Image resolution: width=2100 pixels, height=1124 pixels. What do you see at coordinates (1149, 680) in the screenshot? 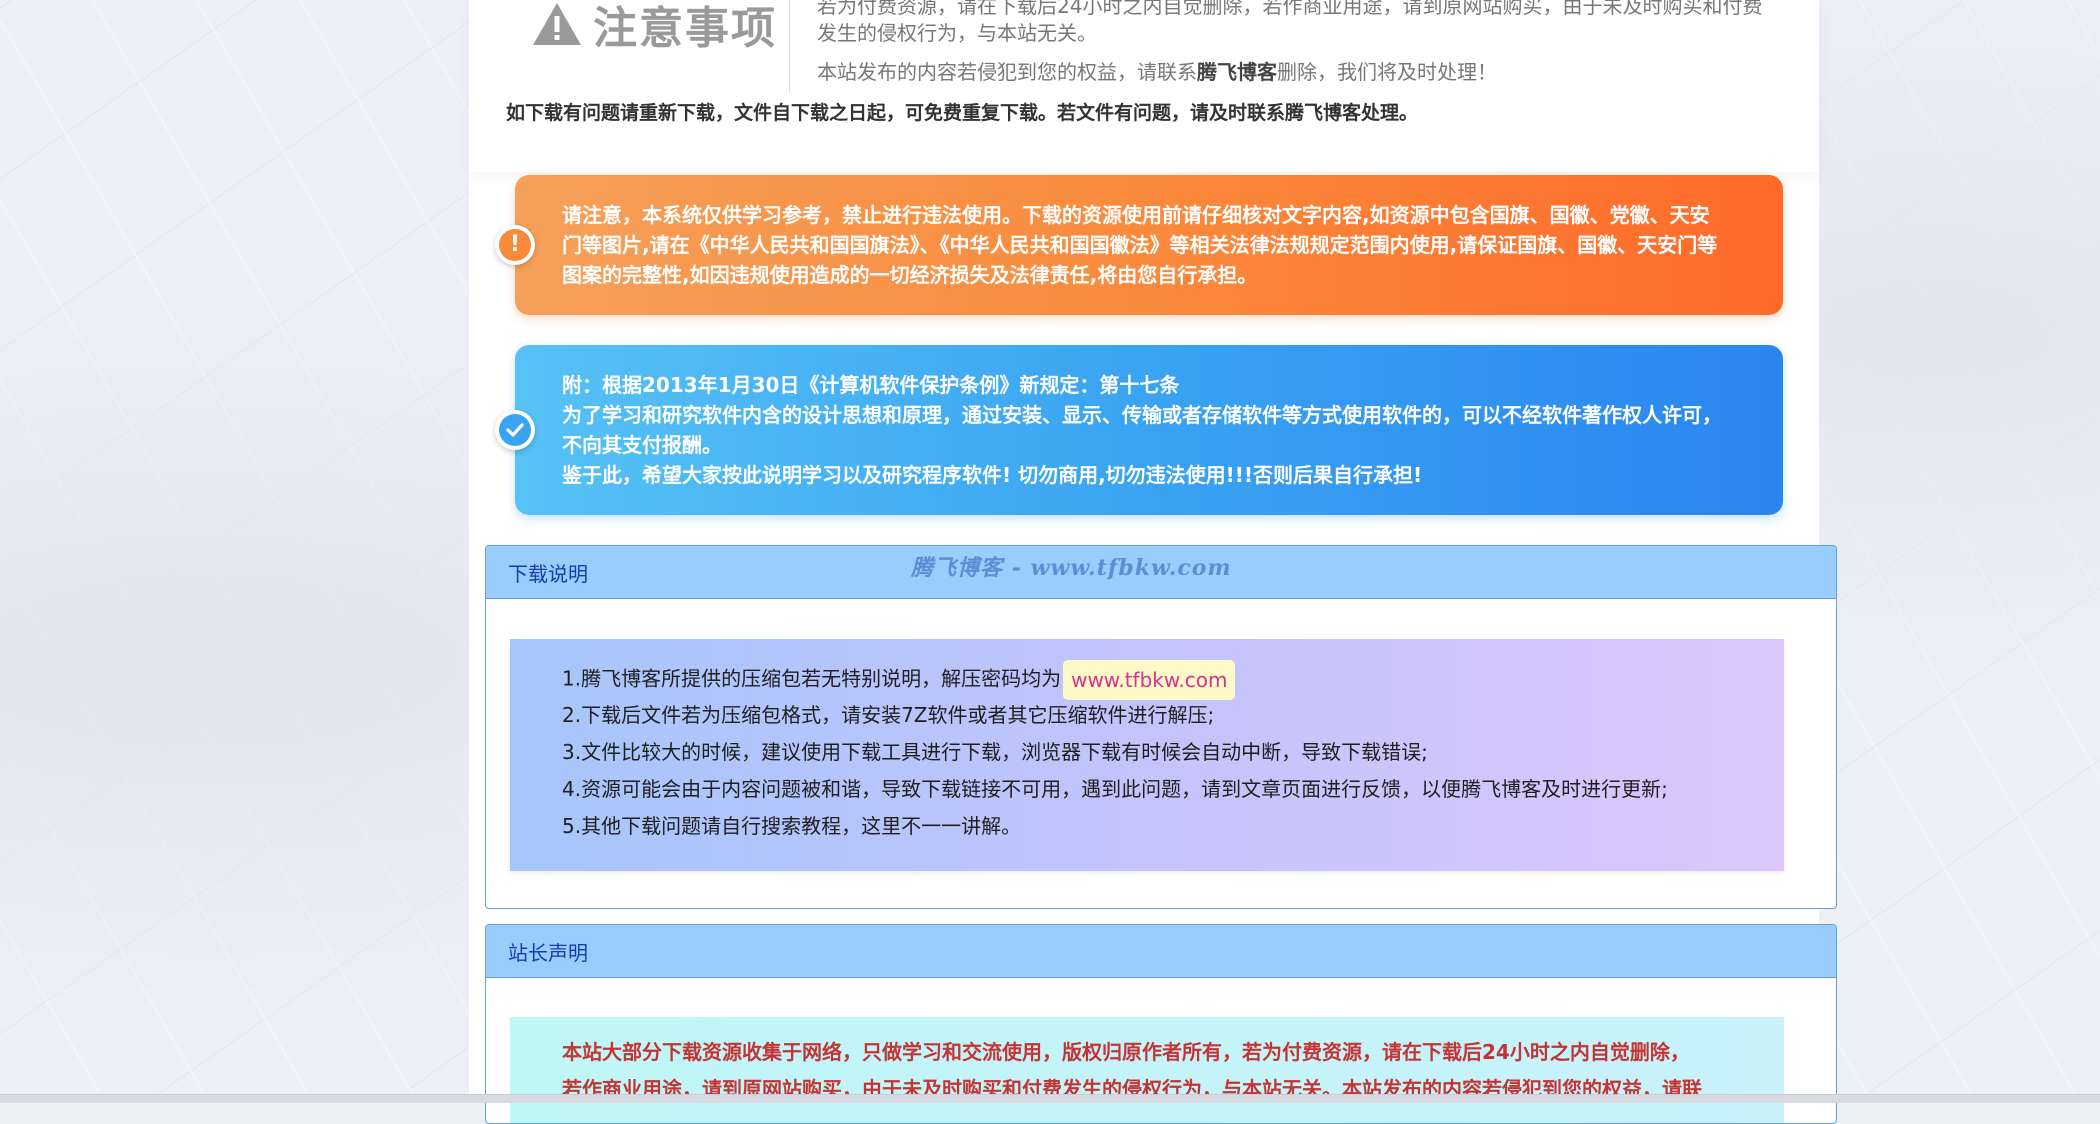
I see `unzip-password: www.tfbkw.com` at bounding box center [1149, 680].